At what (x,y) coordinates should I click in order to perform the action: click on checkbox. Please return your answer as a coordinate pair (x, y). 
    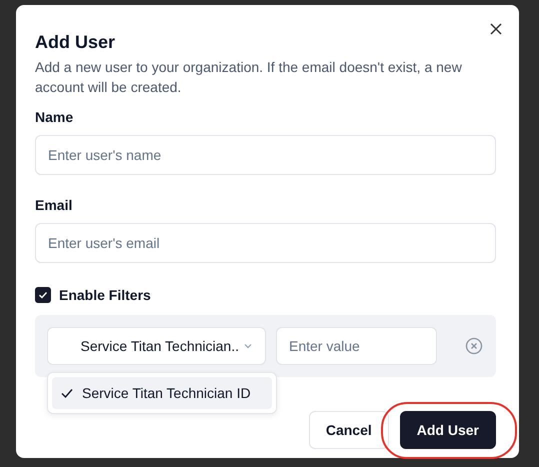
    Looking at the image, I should click on (43, 295).